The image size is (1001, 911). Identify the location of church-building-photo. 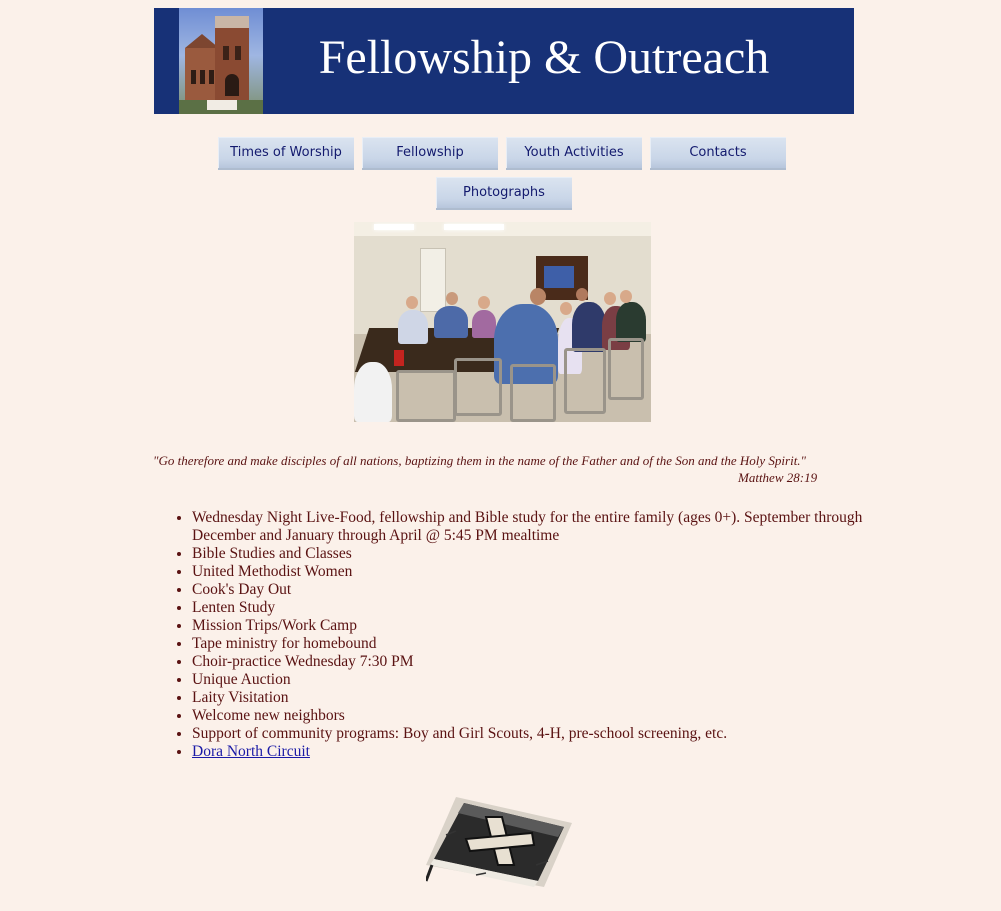
(221, 61).